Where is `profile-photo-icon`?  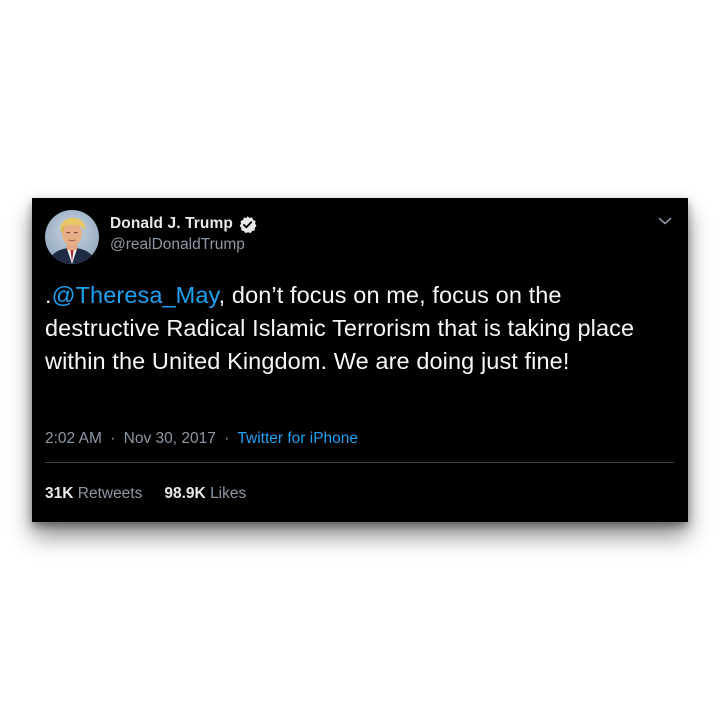 profile-photo-icon is located at coordinates (72, 237).